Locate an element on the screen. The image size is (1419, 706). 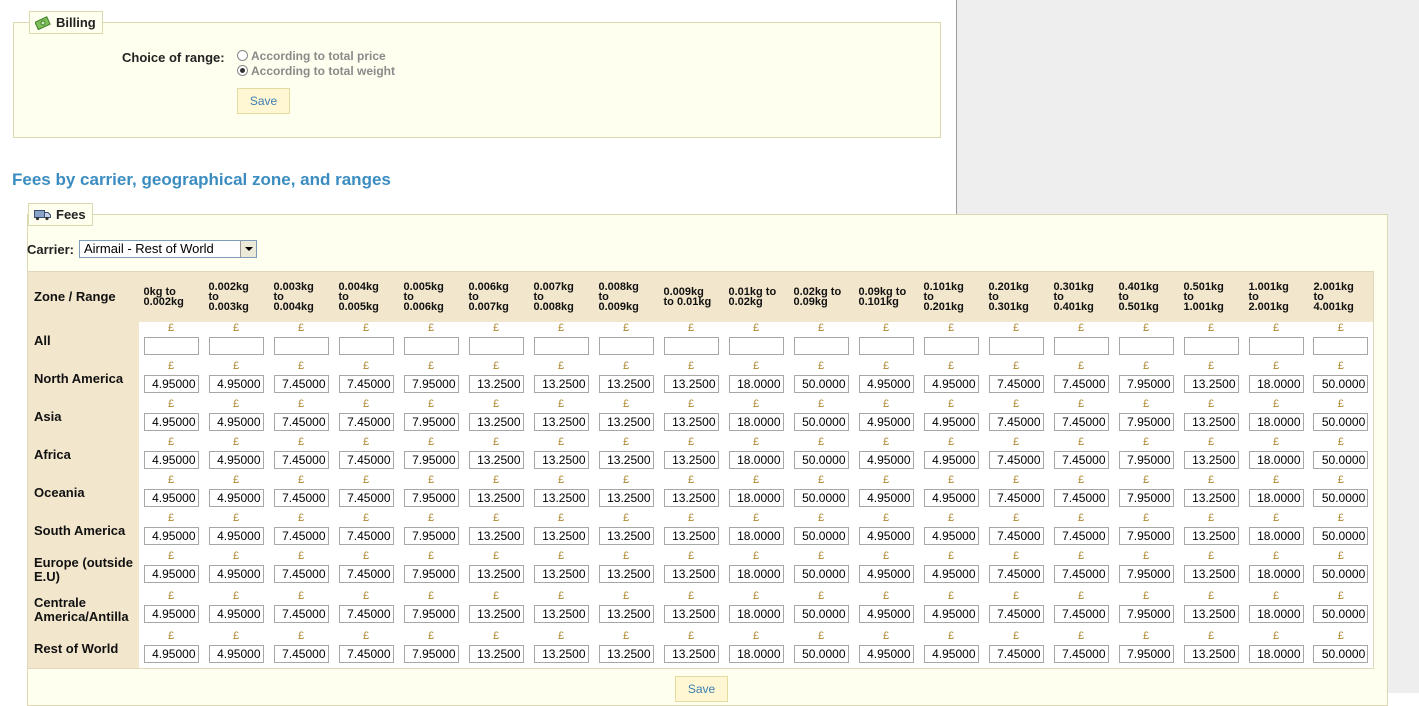
option-total-weight: According to total weight is located at coordinates (316, 70).